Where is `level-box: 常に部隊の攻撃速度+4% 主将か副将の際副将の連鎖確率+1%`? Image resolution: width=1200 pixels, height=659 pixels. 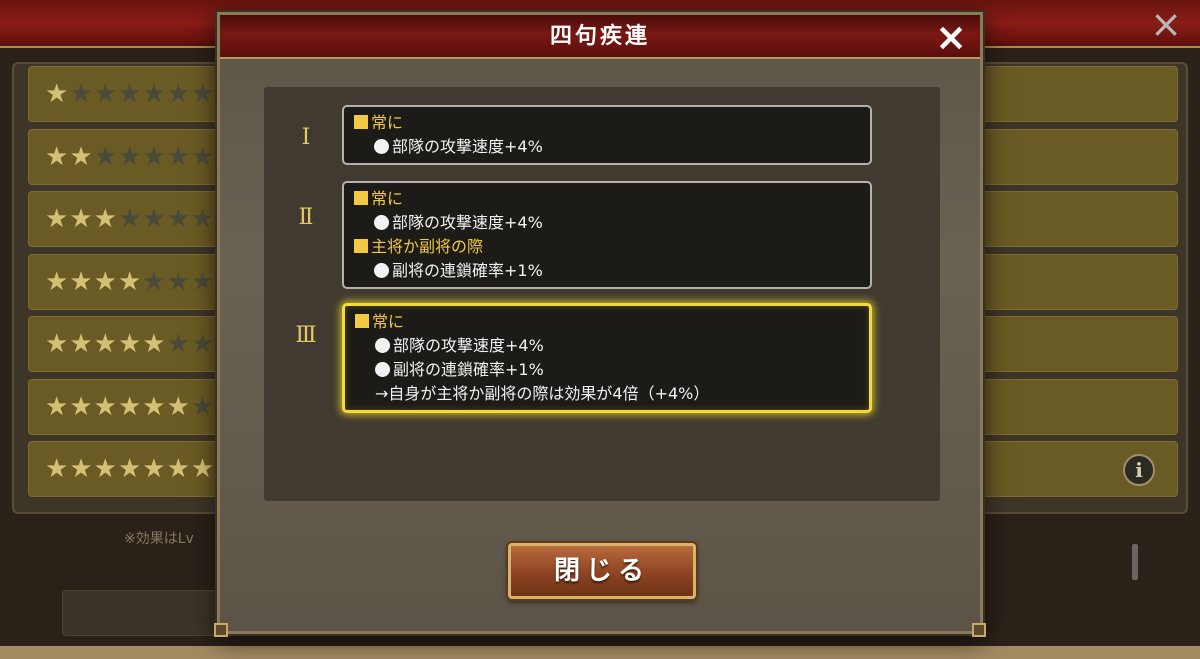
level-box: 常に部隊の攻撃速度+4% 主将か副将の際副将の連鎖確率+1% is located at coordinates (607, 235).